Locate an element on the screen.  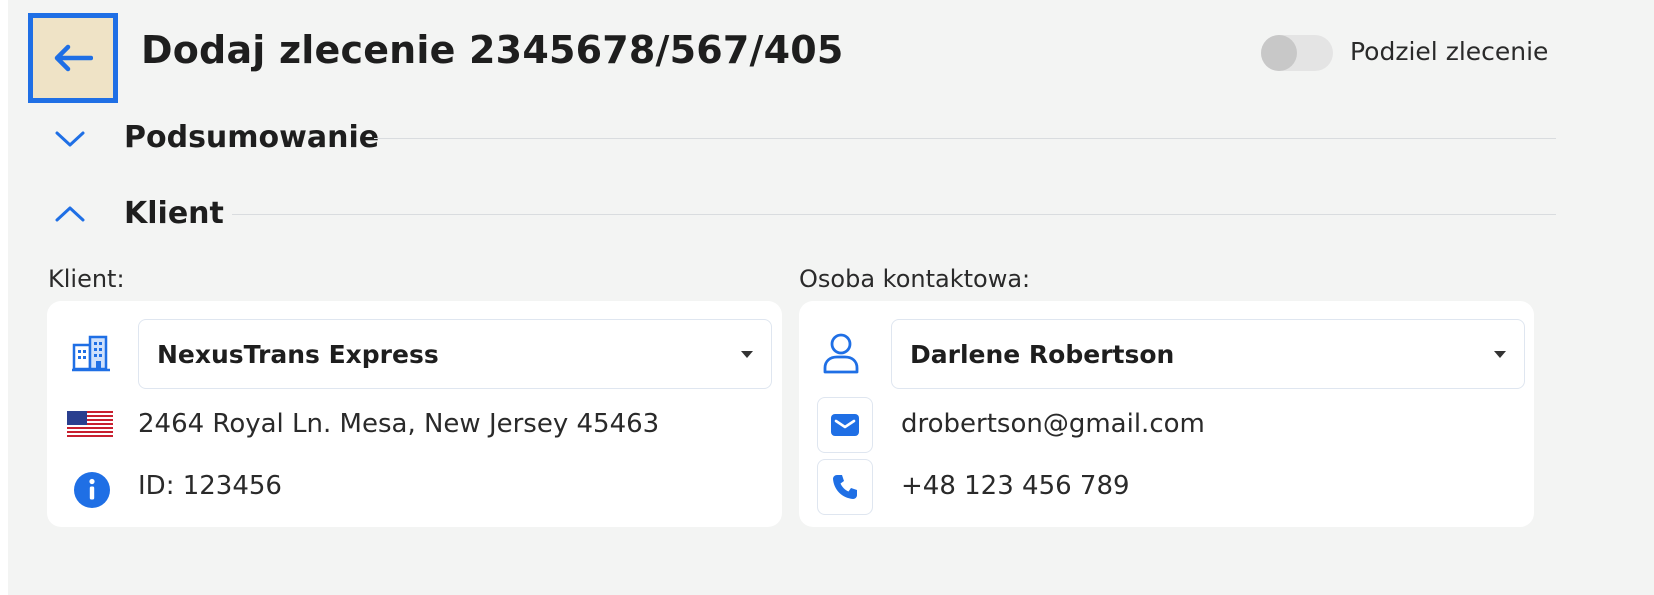
phone-icon-button is located at coordinates (845, 487).